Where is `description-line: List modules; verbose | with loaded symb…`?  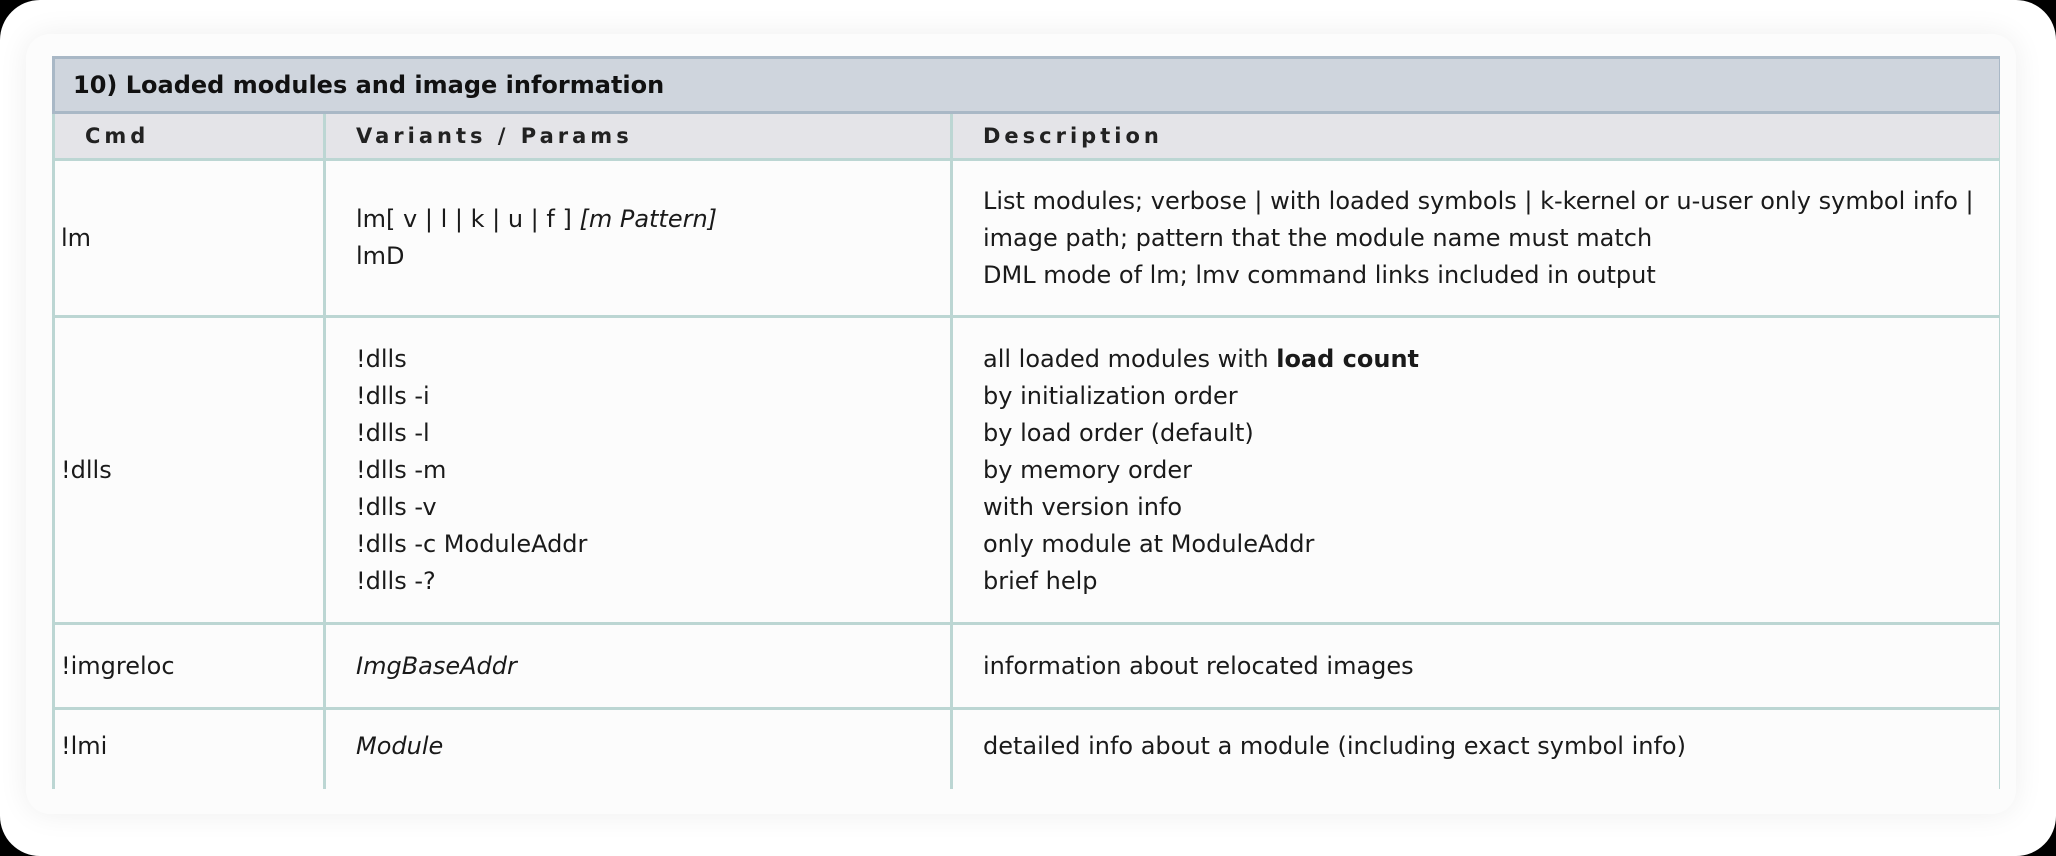
description-line: List modules; verbose | with loaded symb… is located at coordinates (1478, 200).